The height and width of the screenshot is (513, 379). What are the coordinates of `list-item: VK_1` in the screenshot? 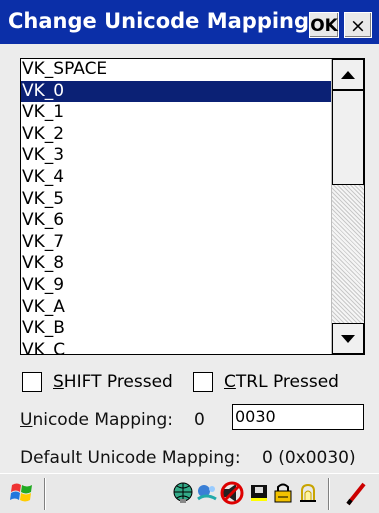 It's located at (176, 113).